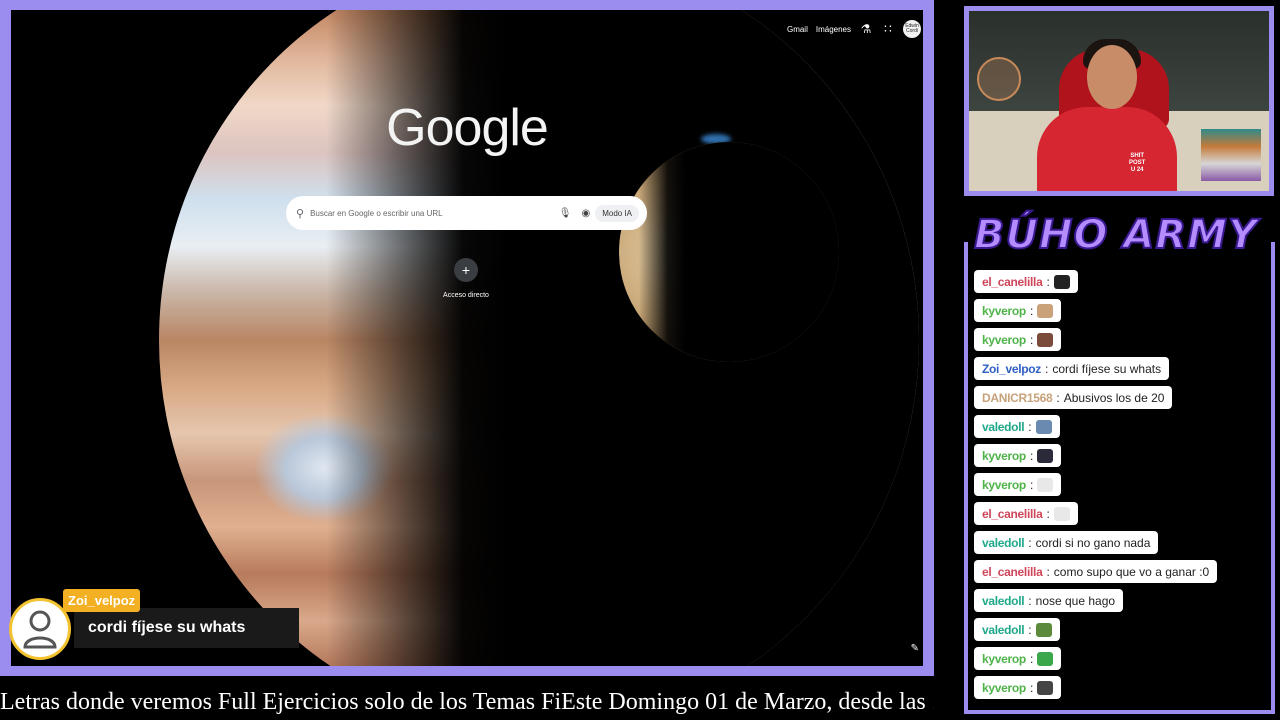 Image resolution: width=1280 pixels, height=720 pixels. I want to click on fan, so click(999, 79).